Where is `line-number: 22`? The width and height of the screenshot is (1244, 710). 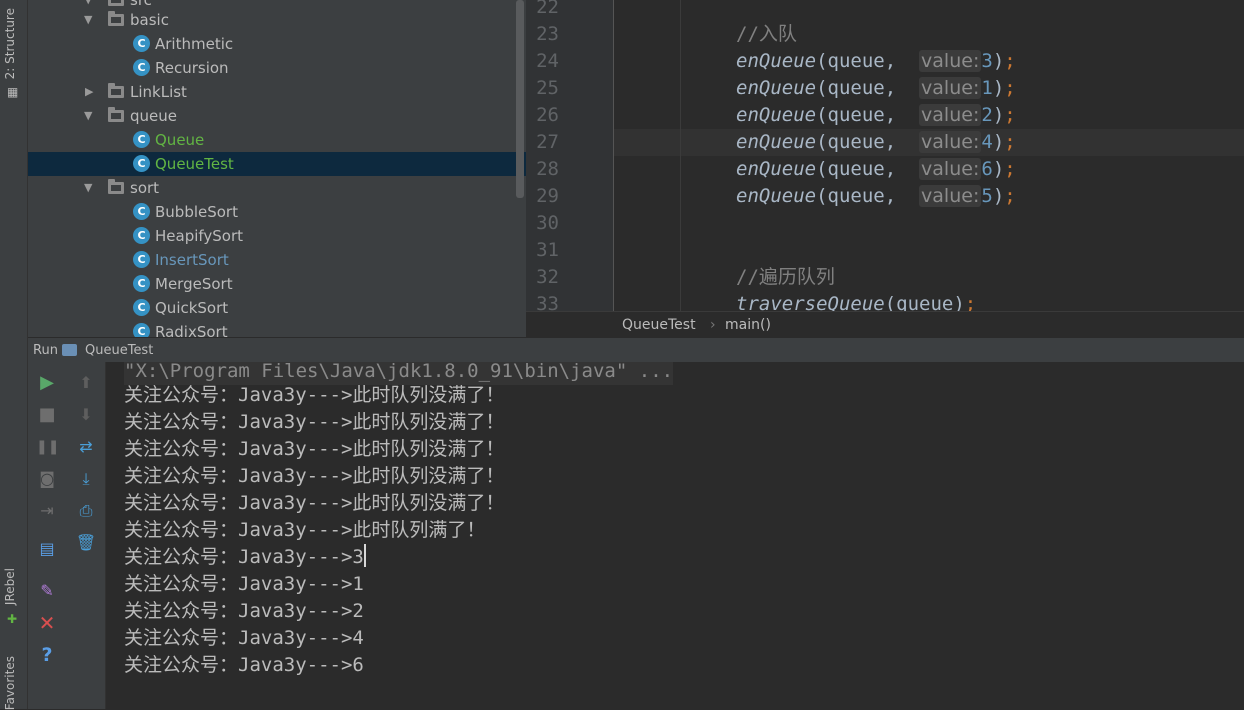 line-number: 22 is located at coordinates (547, 9).